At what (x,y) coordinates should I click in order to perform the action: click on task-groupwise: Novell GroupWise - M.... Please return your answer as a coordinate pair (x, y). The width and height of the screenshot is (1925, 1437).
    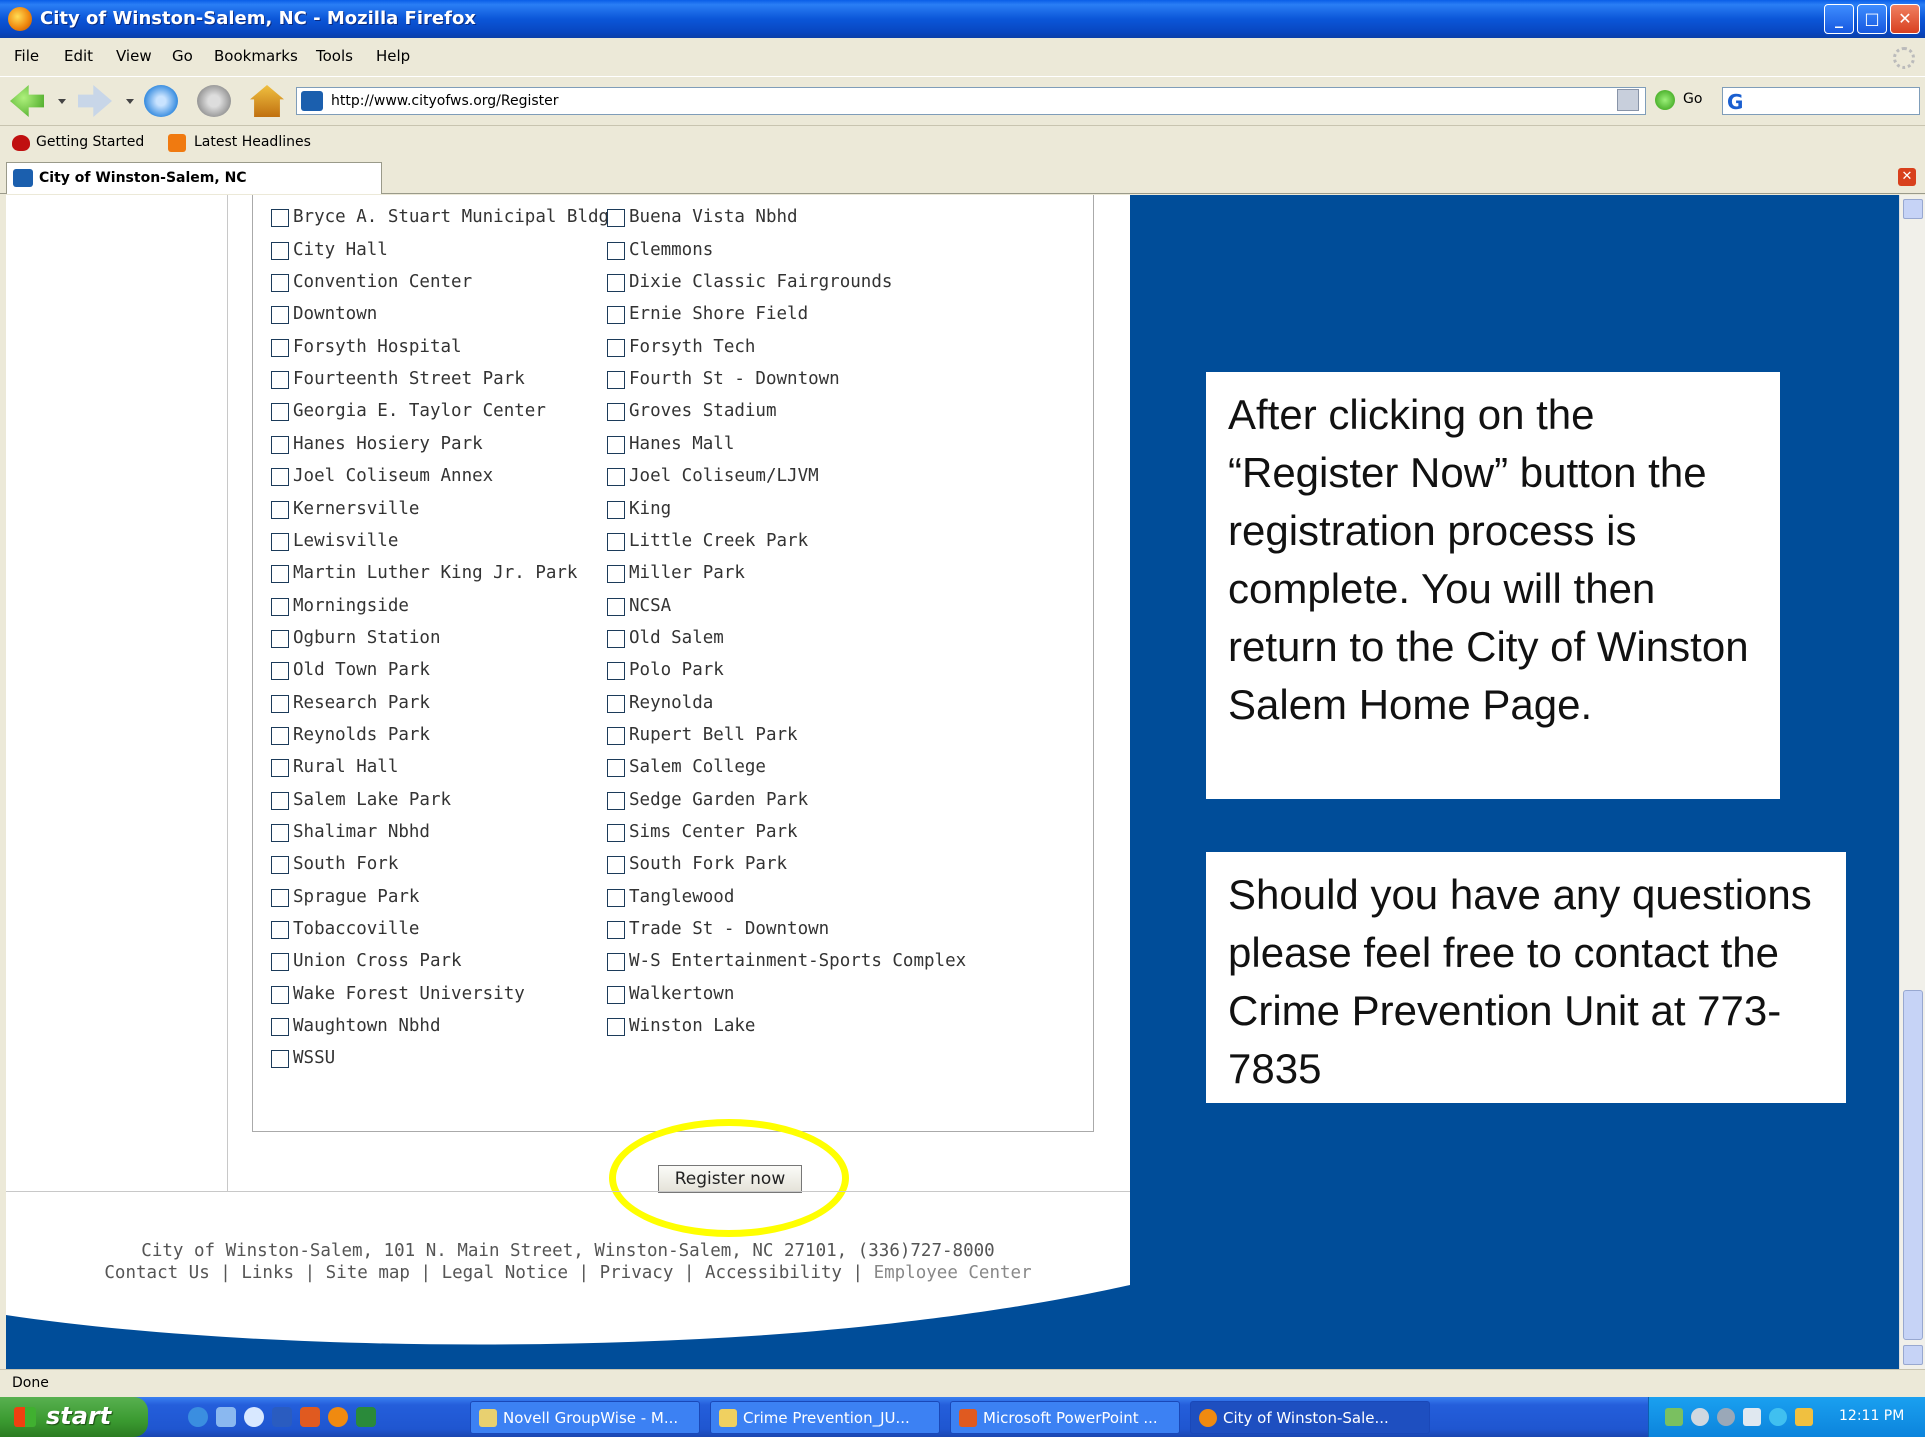
    Looking at the image, I should click on (585, 1417).